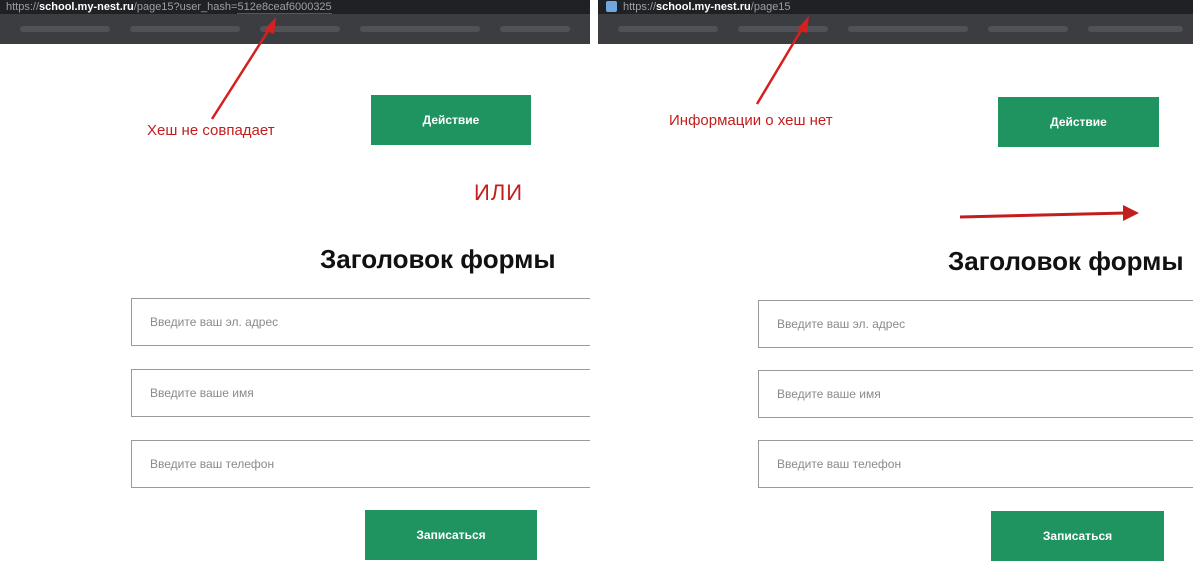 The height and width of the screenshot is (566, 1193). What do you see at coordinates (451, 120) in the screenshot?
I see `action-button: Действие` at bounding box center [451, 120].